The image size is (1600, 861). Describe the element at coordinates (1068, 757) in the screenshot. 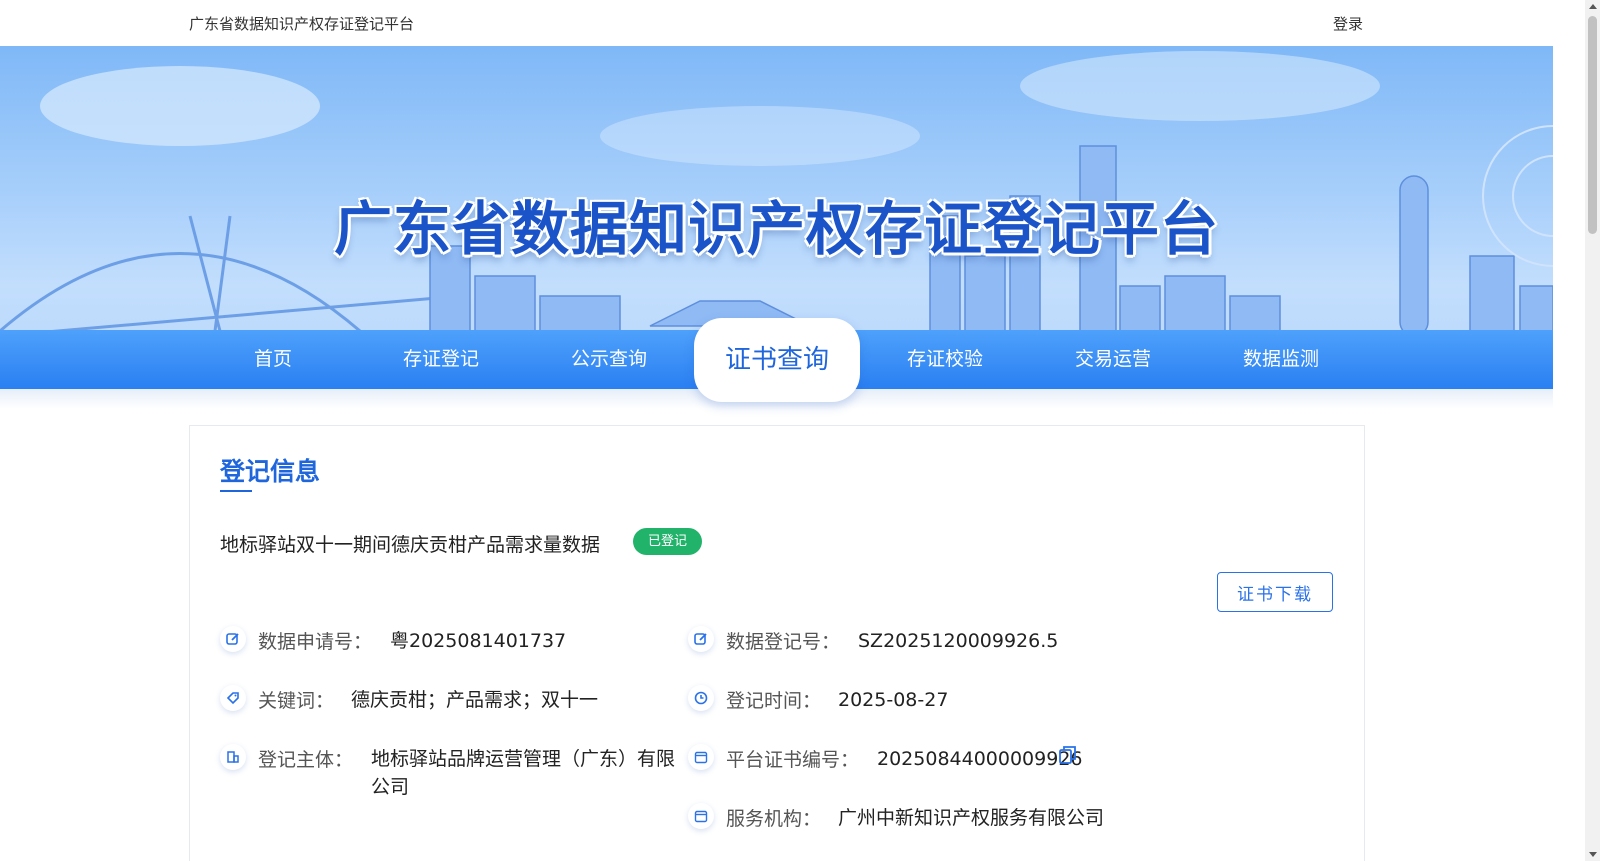

I see `copy-icon` at that location.